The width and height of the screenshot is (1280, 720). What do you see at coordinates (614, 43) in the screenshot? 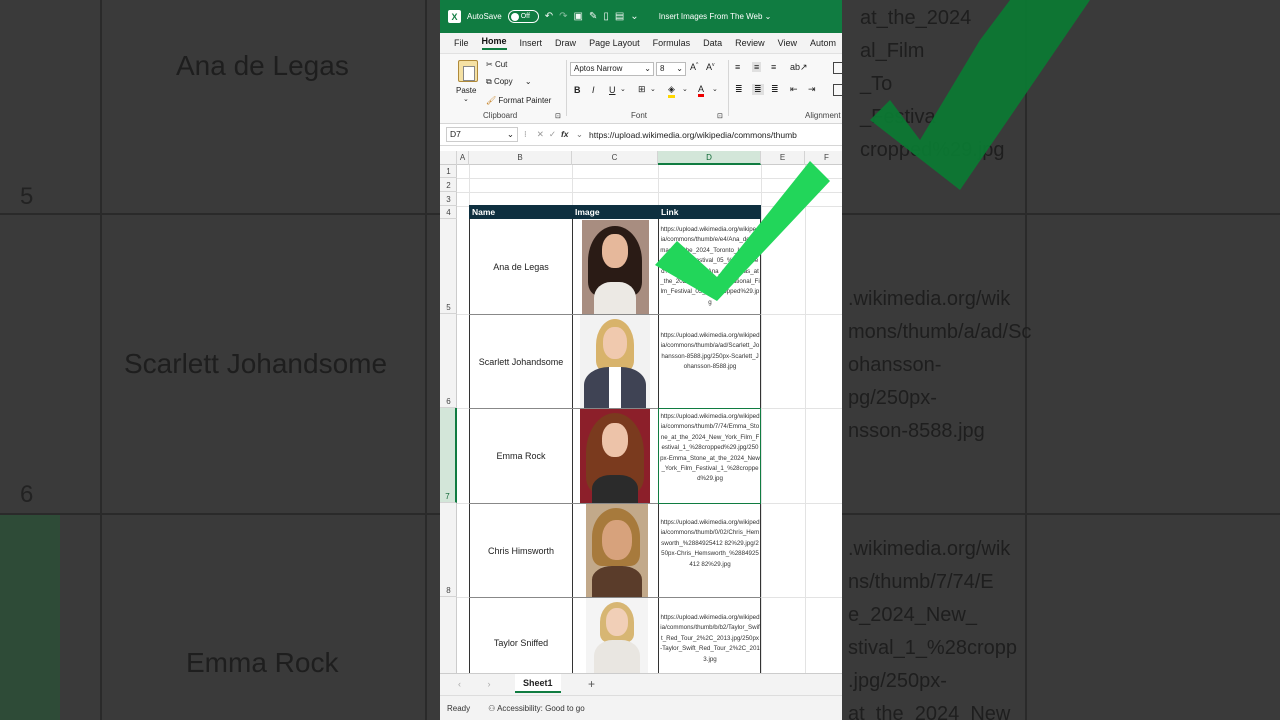
I see `tab-page-layout: Page Layout` at bounding box center [614, 43].